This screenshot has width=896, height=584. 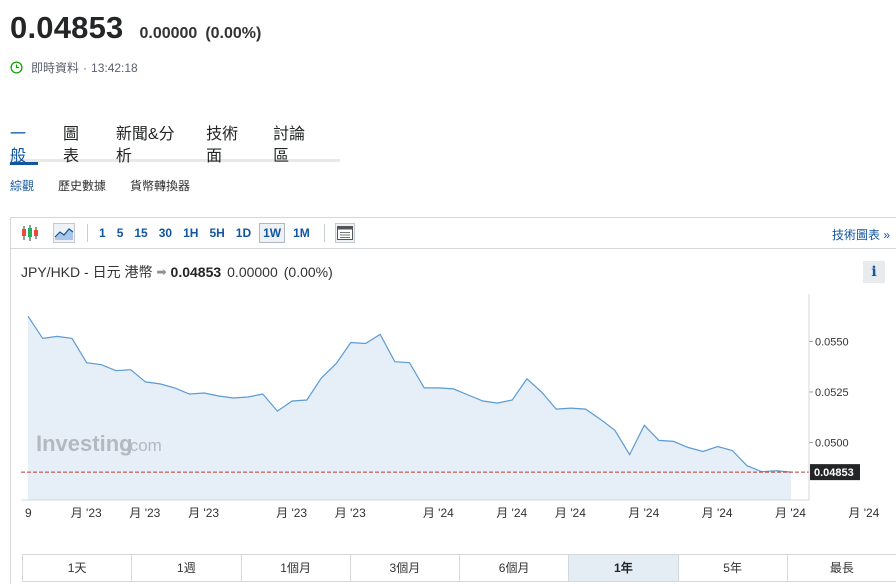 I want to click on tab-general: 一般, so click(x=24, y=144).